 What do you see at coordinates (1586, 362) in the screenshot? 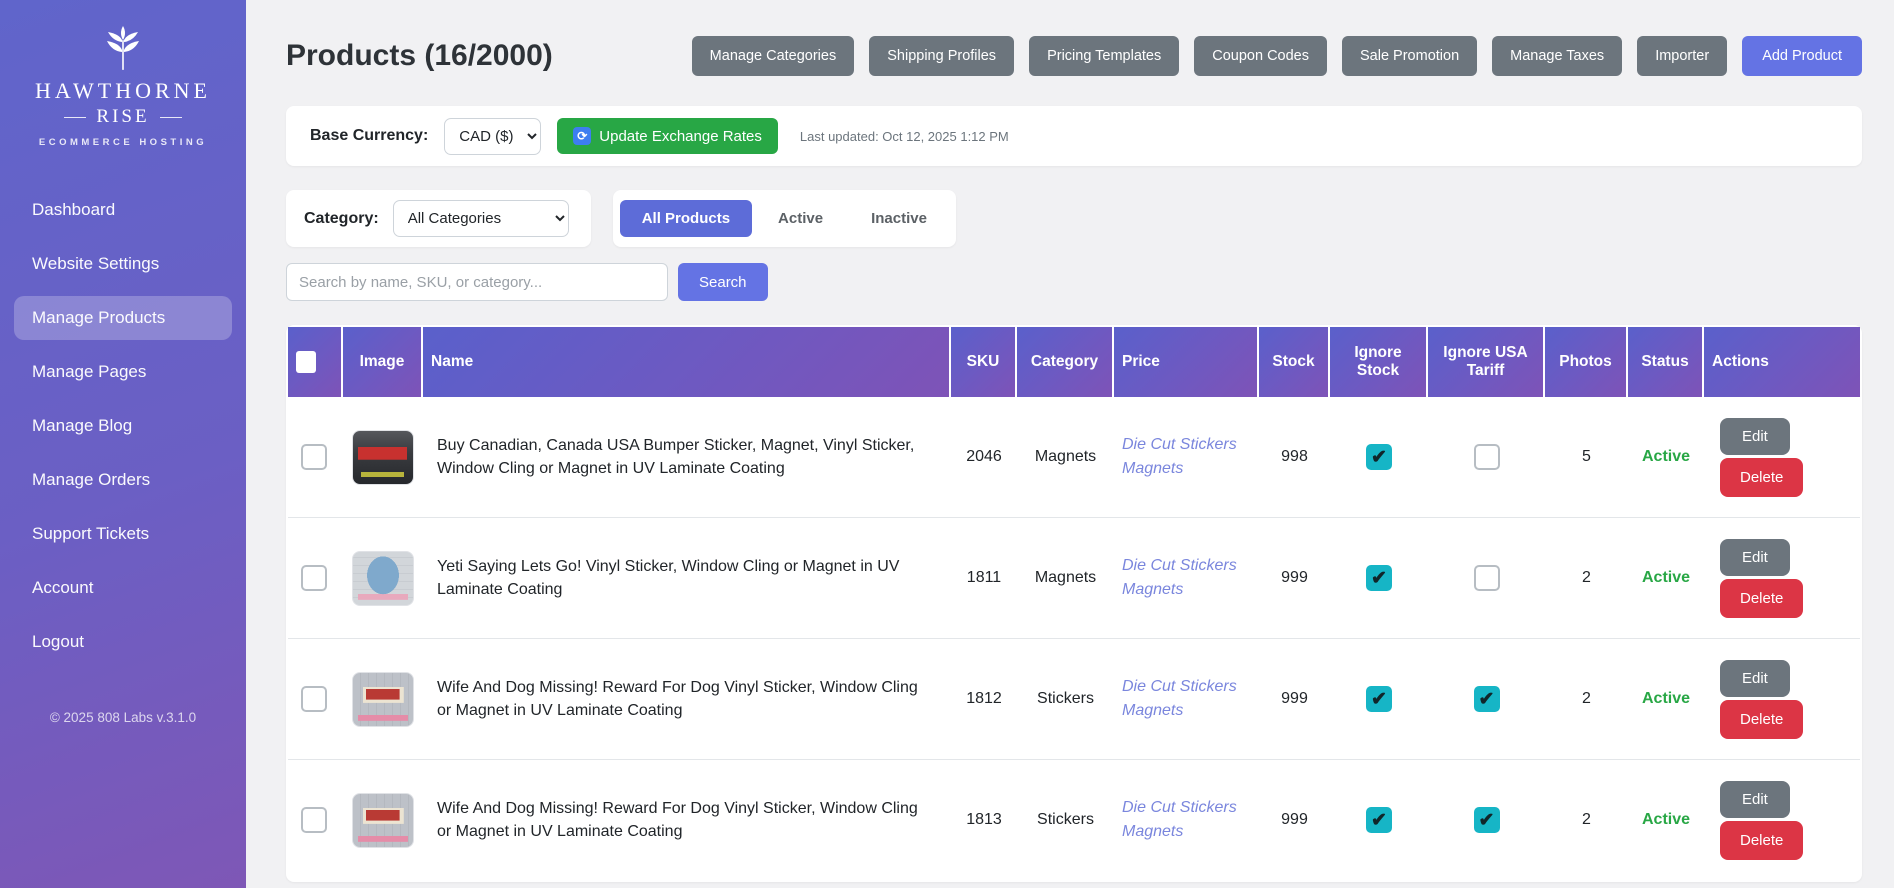
I see `column-header-photos: Photos` at bounding box center [1586, 362].